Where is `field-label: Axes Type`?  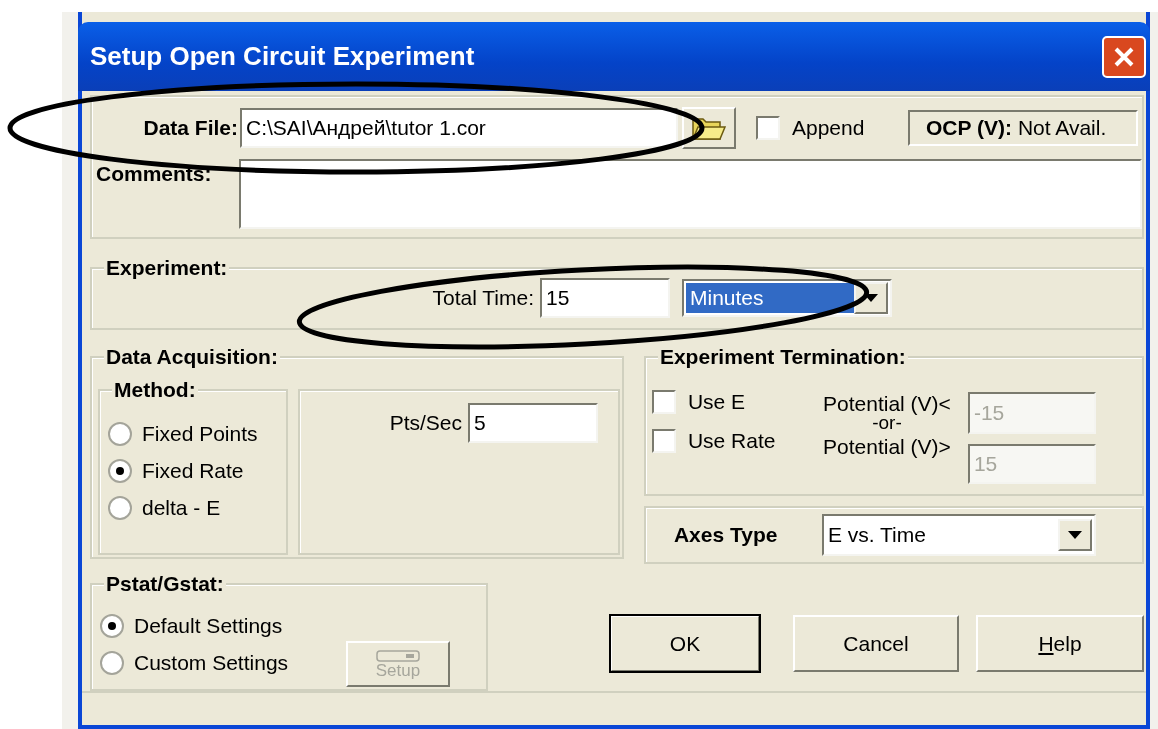
field-label: Axes Type is located at coordinates (726, 535).